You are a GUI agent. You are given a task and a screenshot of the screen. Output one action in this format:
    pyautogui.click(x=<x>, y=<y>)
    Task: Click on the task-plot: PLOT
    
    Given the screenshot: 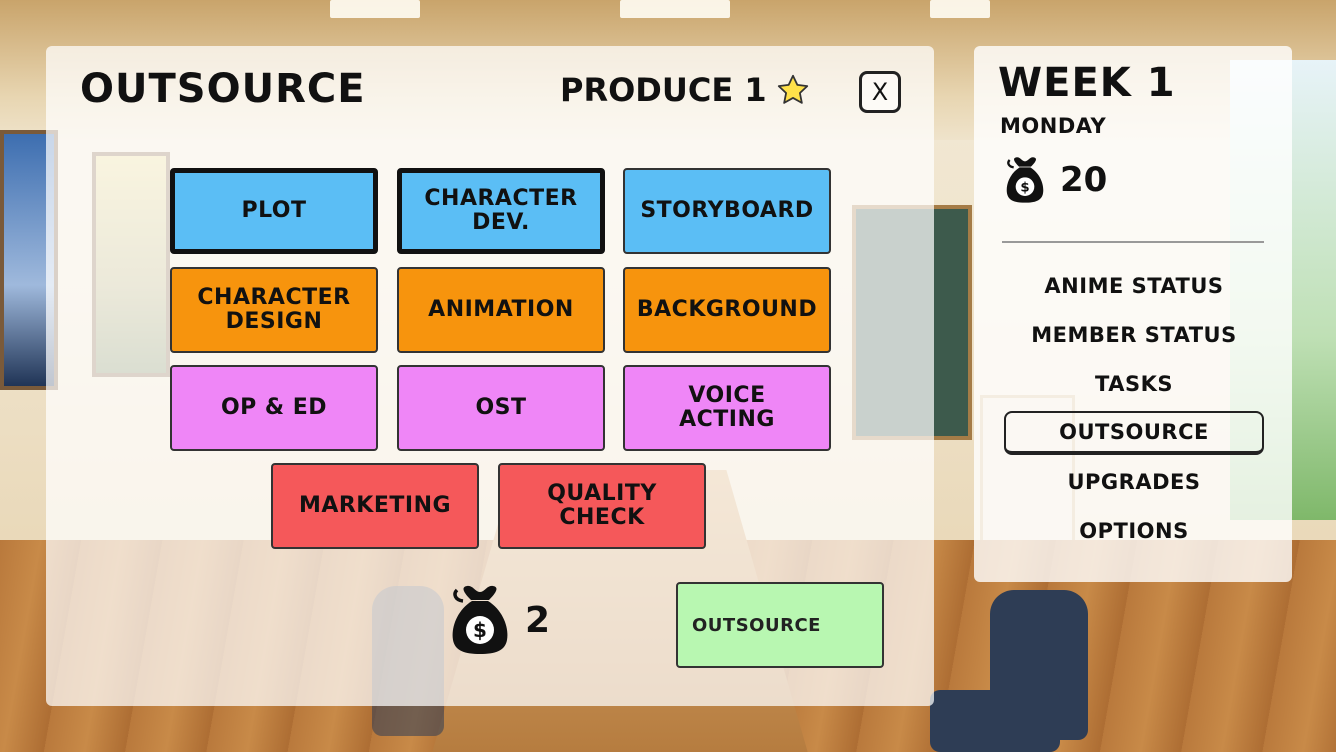 What is the action you would take?
    pyautogui.click(x=274, y=211)
    